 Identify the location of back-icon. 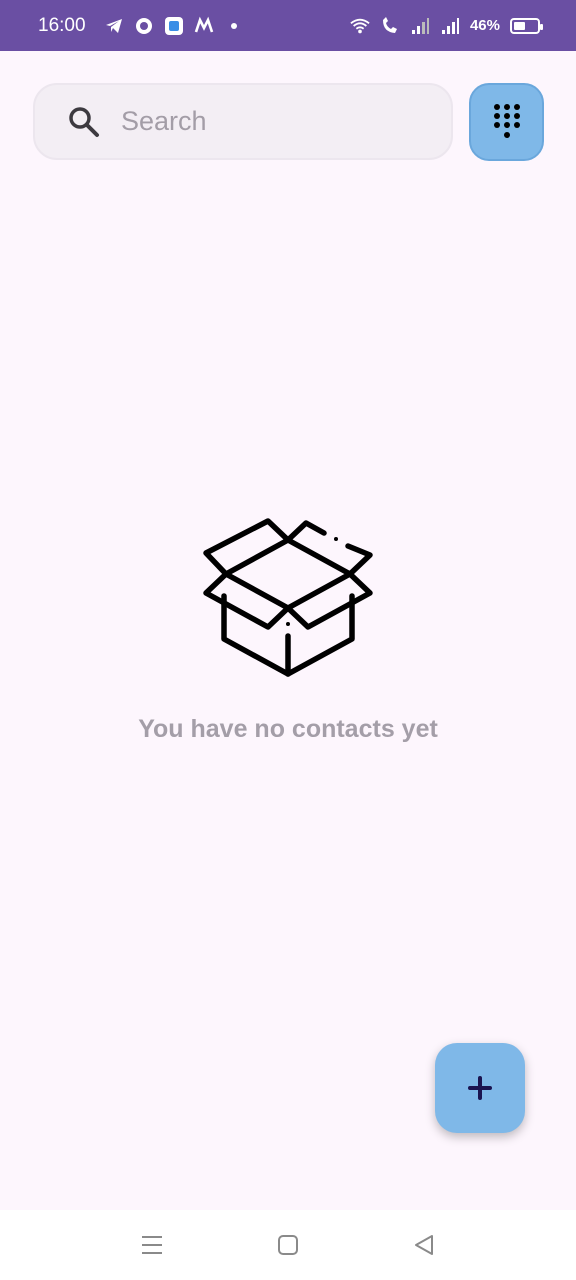
(424, 1245).